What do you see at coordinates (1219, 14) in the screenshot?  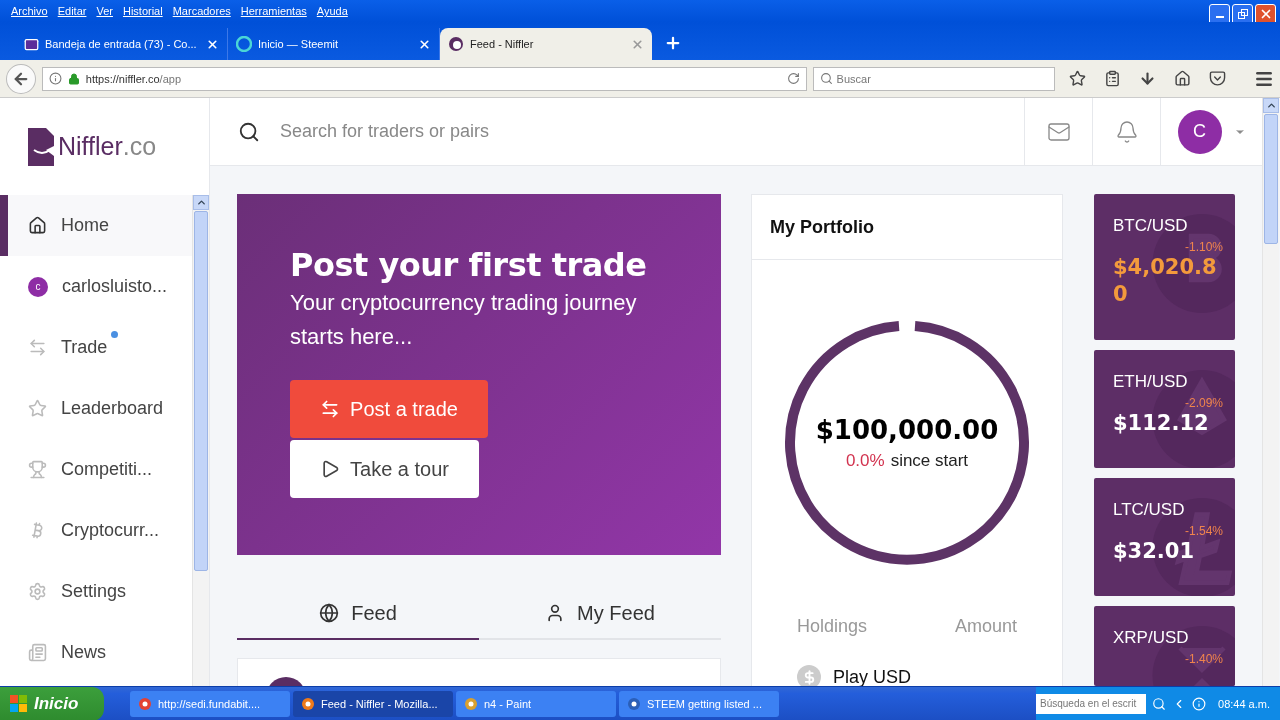 I see `minimize-button` at bounding box center [1219, 14].